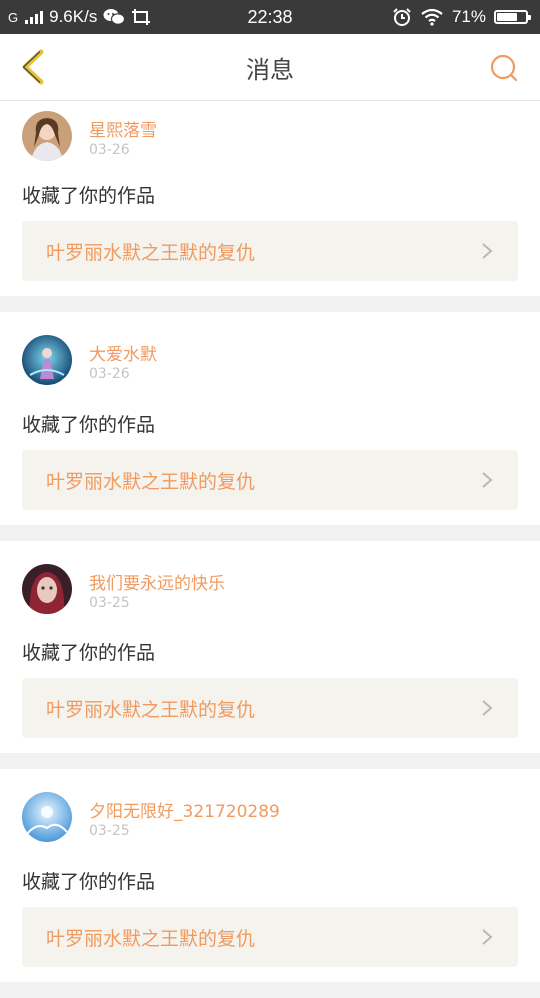 The image size is (540, 998). What do you see at coordinates (402, 17) in the screenshot?
I see `alarm-icon` at bounding box center [402, 17].